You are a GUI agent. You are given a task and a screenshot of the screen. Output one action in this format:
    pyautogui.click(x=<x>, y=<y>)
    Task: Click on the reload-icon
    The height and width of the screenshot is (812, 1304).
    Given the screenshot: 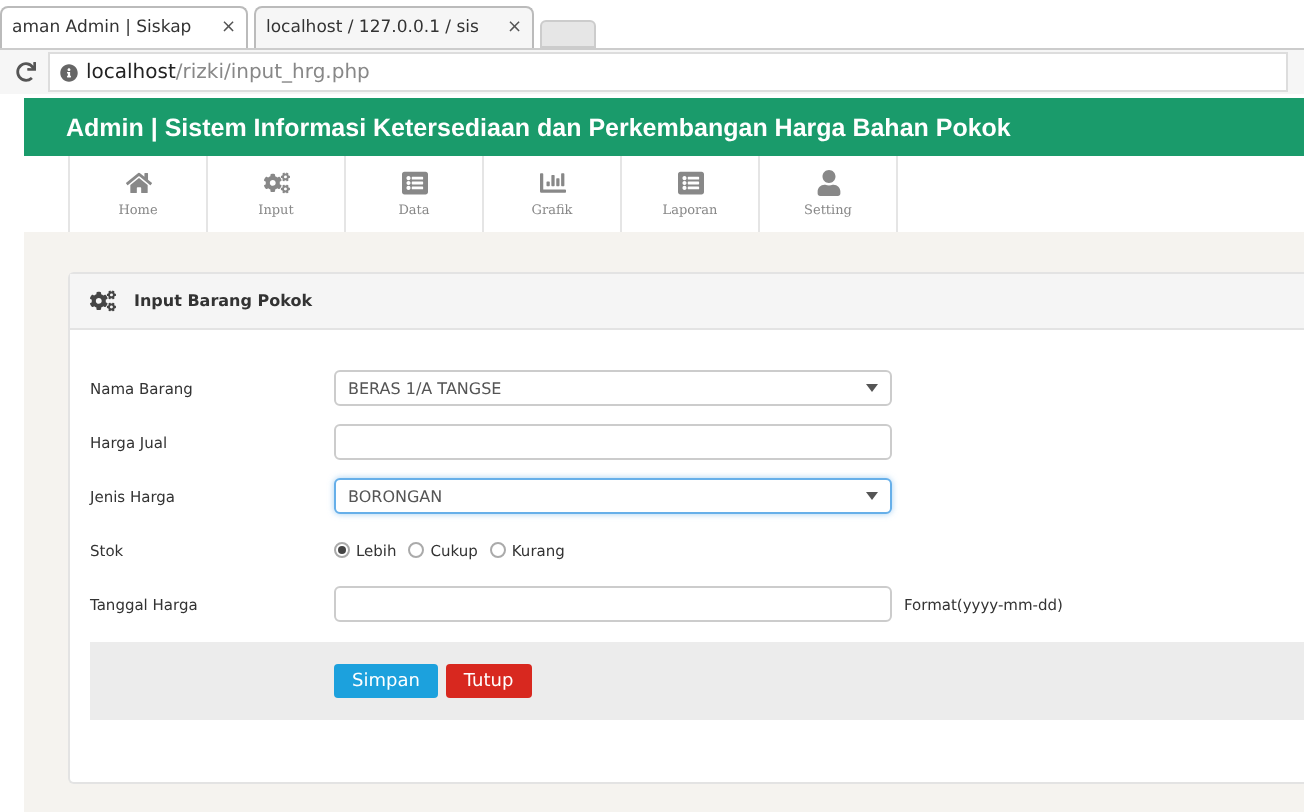 What is the action you would take?
    pyautogui.click(x=26, y=72)
    